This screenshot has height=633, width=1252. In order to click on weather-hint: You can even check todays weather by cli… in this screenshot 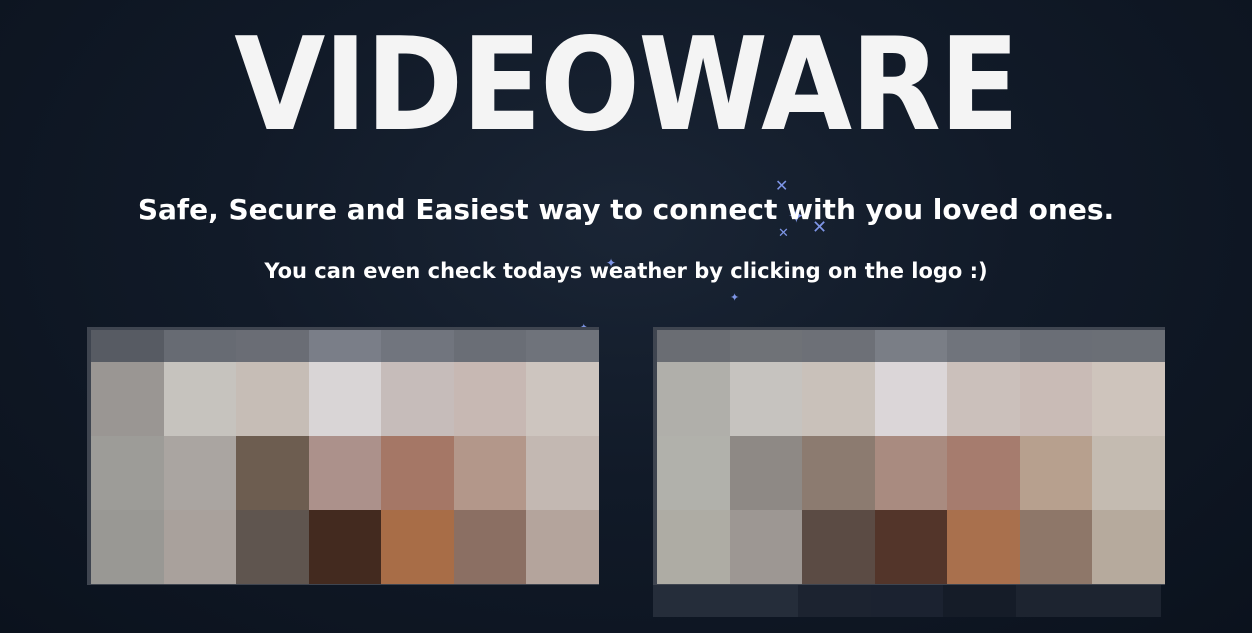, I will do `click(626, 271)`.